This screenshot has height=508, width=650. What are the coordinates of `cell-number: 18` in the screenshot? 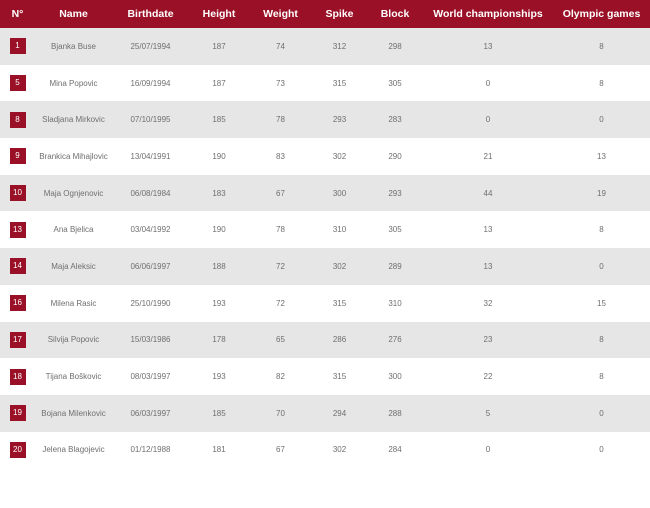 It's located at (17, 376).